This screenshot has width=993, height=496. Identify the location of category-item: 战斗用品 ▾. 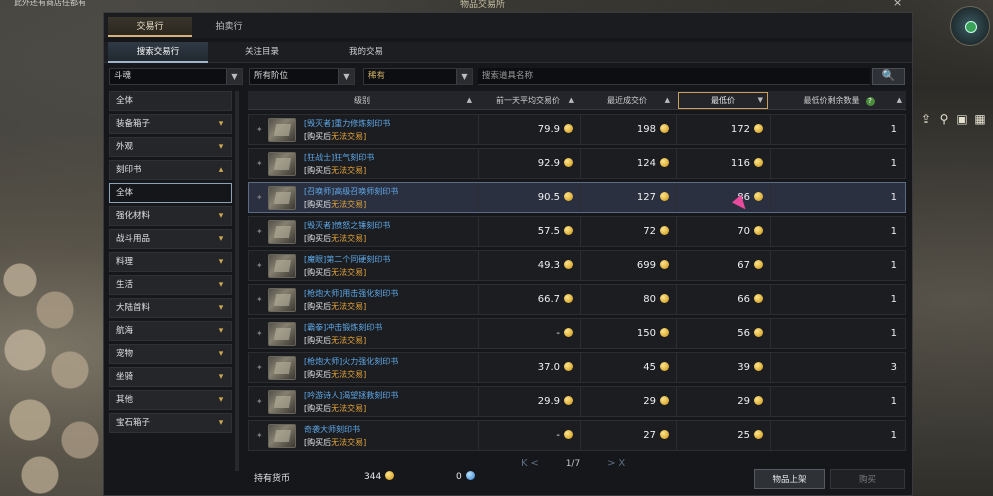
(170, 239).